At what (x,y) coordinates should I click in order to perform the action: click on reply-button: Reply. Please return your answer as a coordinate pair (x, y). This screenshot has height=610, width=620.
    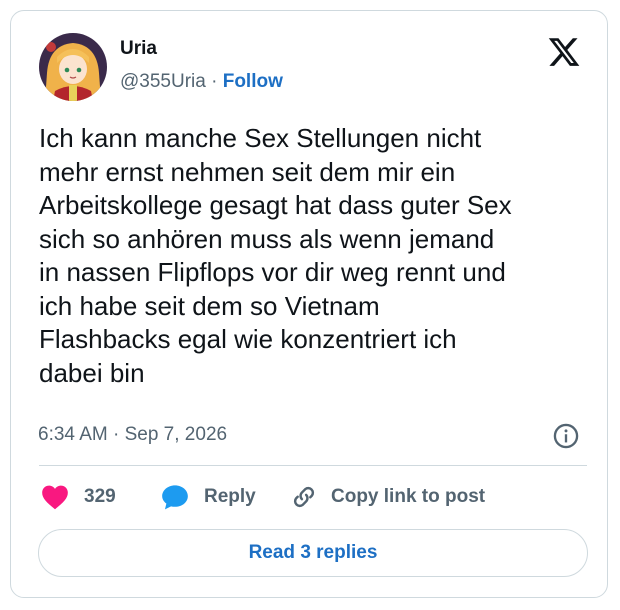
    Looking at the image, I should click on (208, 497).